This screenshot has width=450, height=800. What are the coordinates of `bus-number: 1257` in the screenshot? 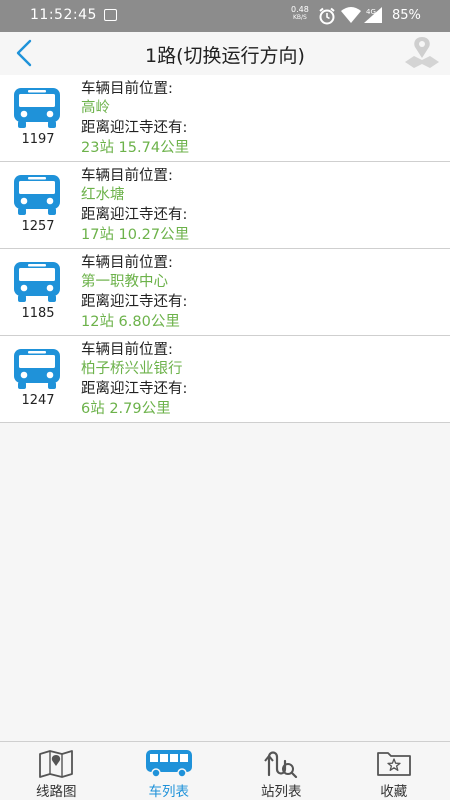 It's located at (38, 226).